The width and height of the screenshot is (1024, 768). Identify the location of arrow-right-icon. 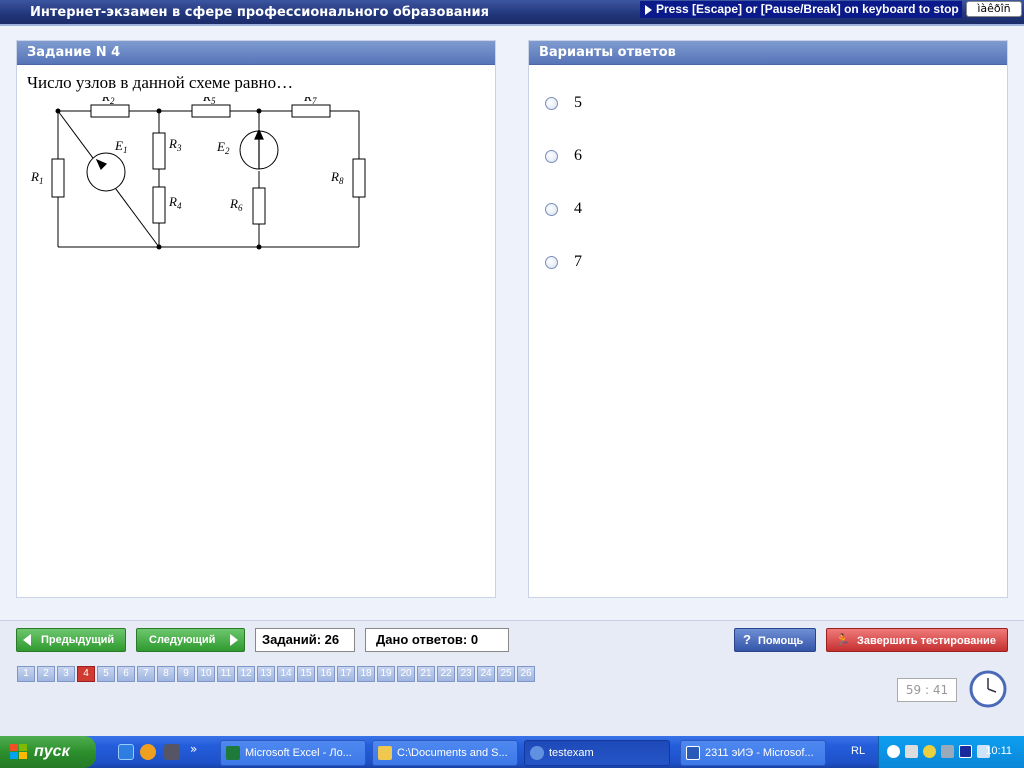
(234, 640).